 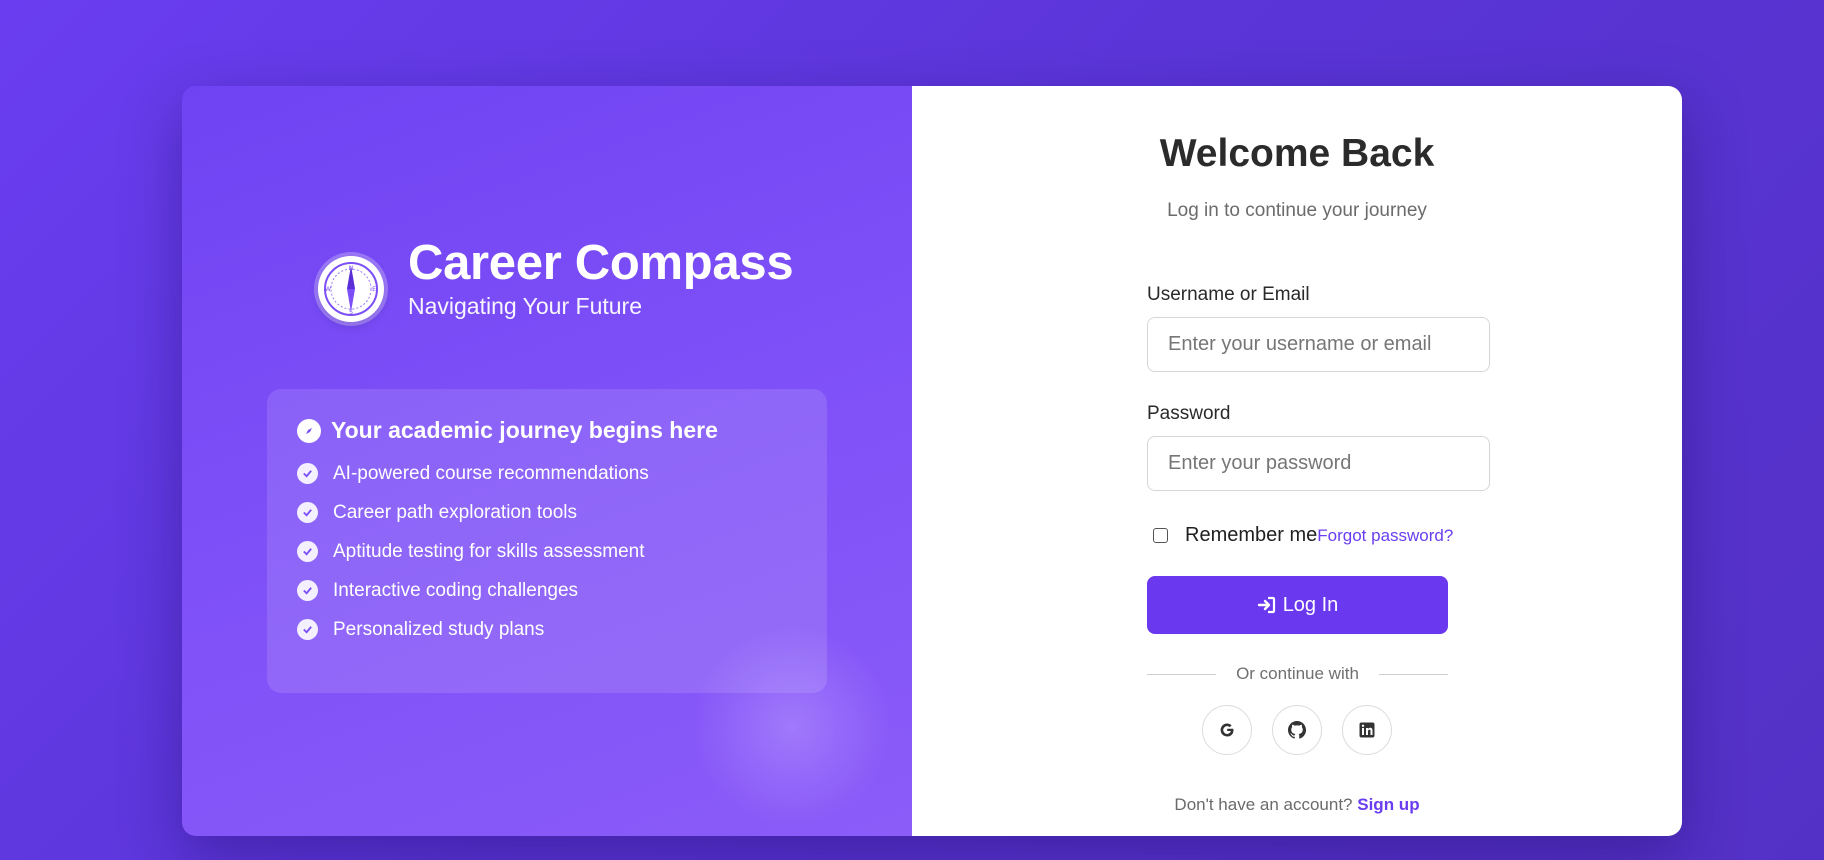 I want to click on feature-text: Interactive coding challenges, so click(x=456, y=590).